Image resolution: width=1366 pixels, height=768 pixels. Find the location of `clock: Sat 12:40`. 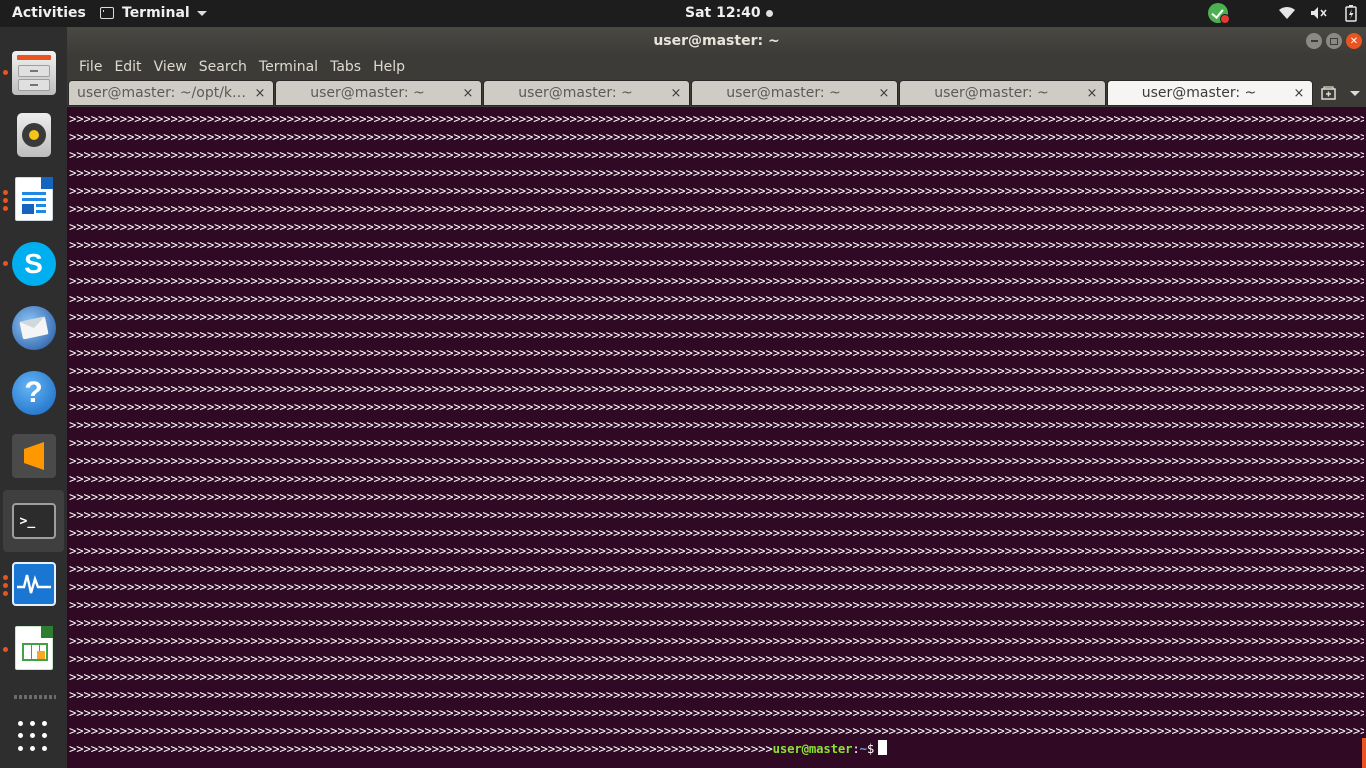

clock: Sat 12:40 is located at coordinates (729, 13).